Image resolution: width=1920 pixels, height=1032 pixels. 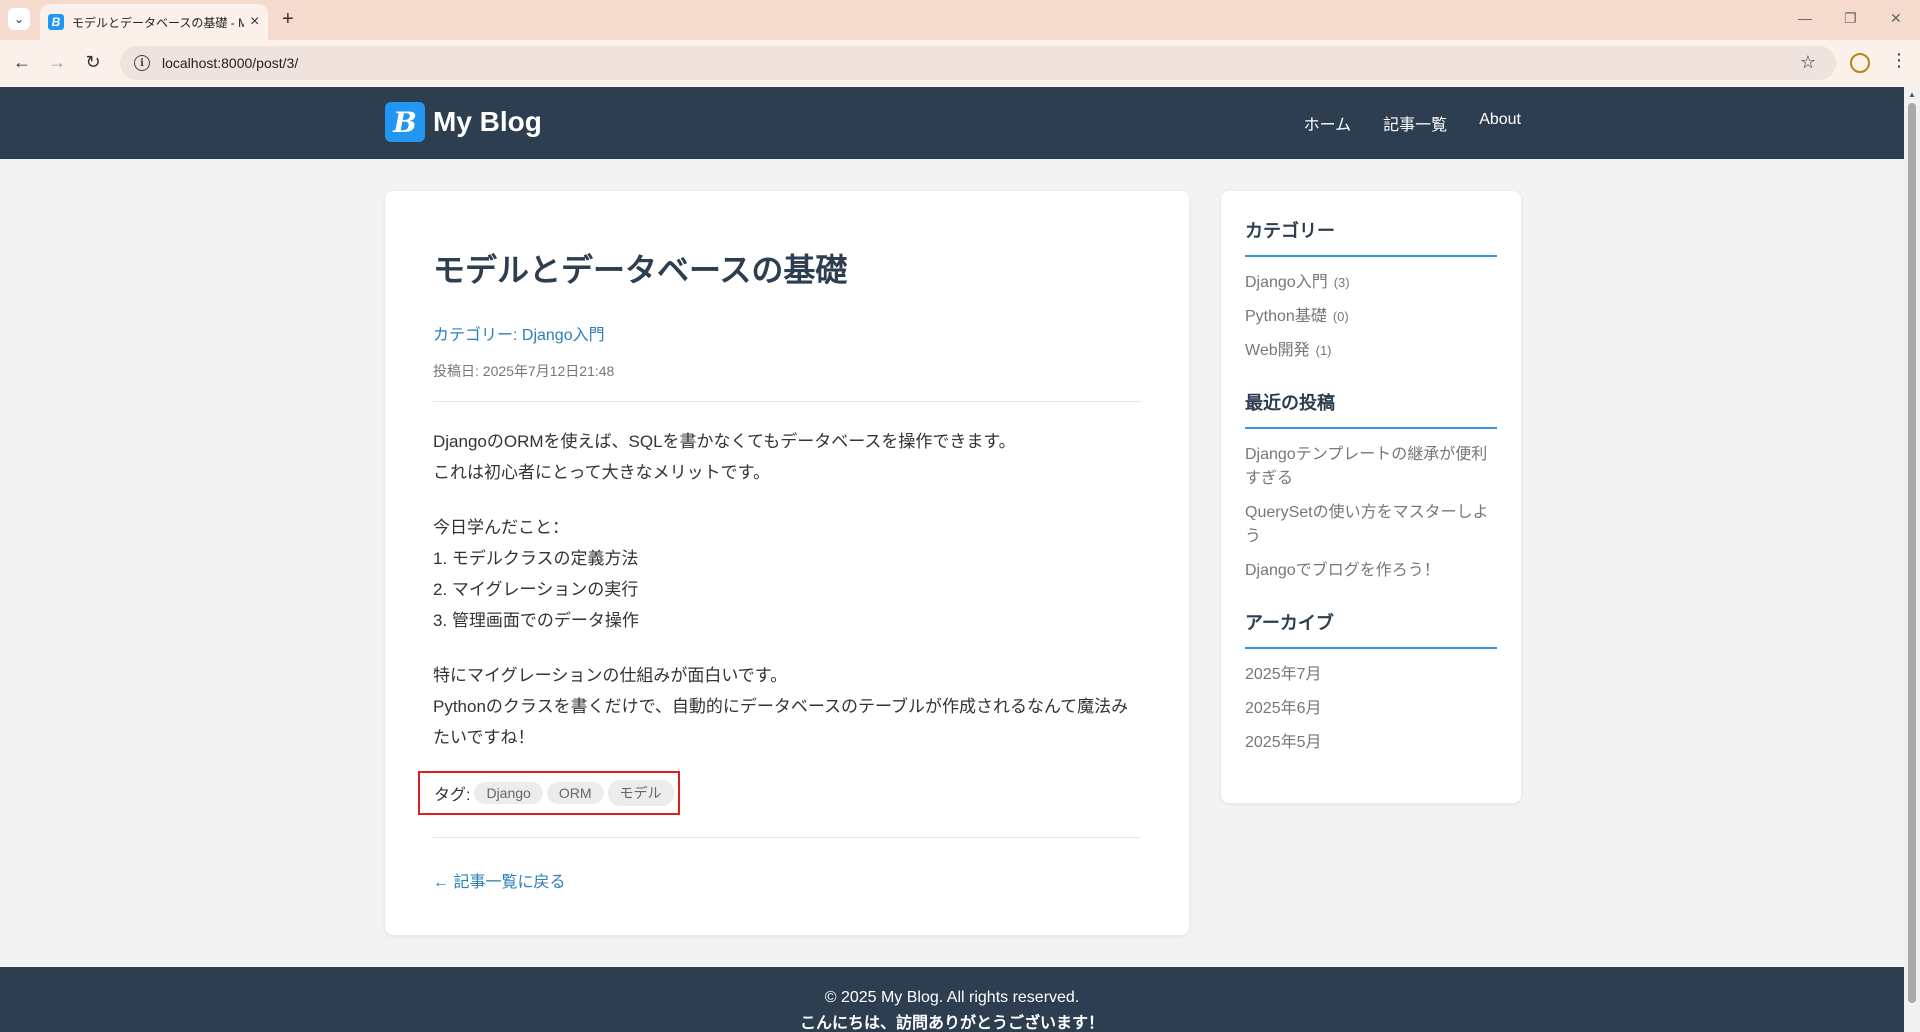 I want to click on browser-toolbar: ← → ↻ i localhost:8000/post/3/ ☆ ⋮, so click(x=960, y=63).